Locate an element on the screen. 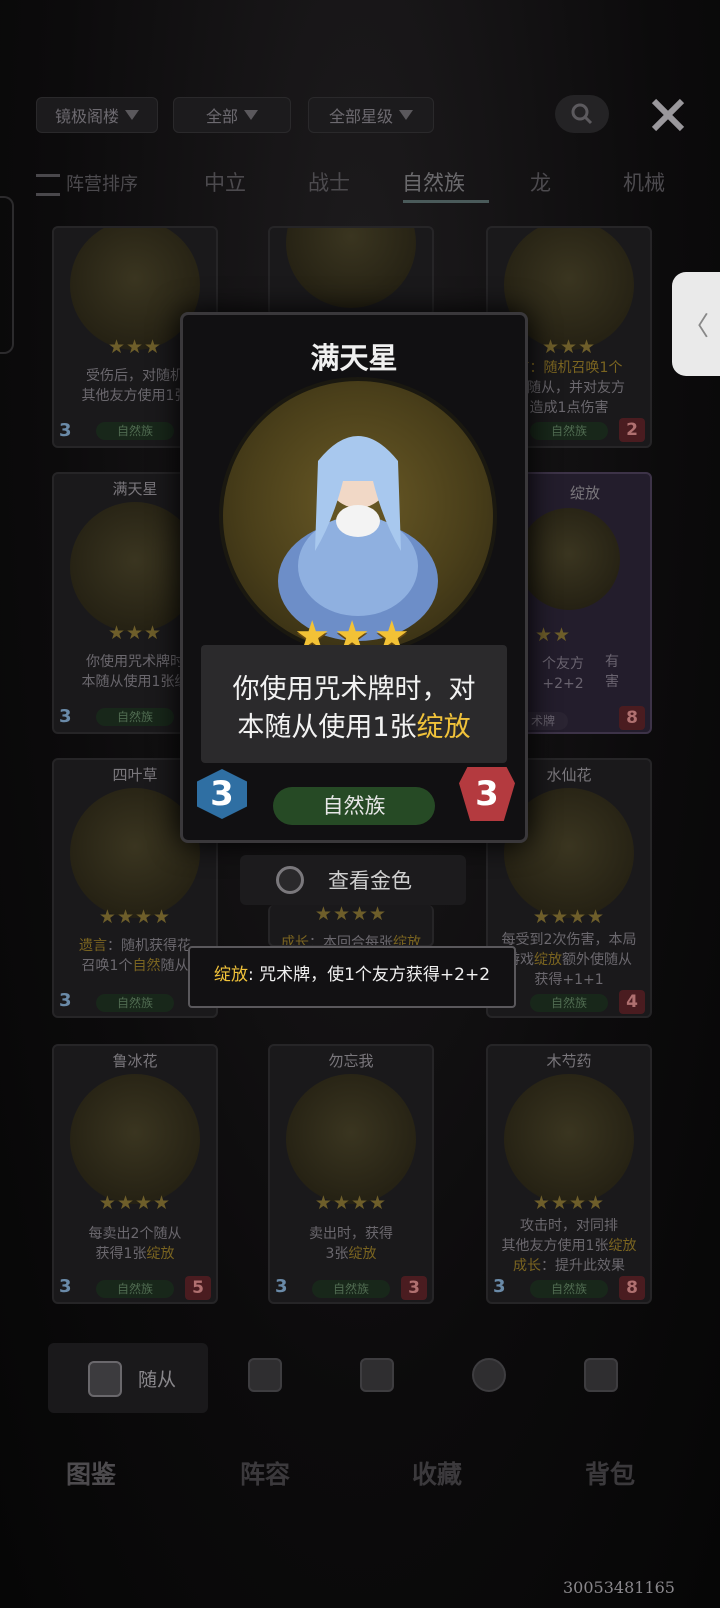  tab-dragon: 龙 is located at coordinates (540, 182).